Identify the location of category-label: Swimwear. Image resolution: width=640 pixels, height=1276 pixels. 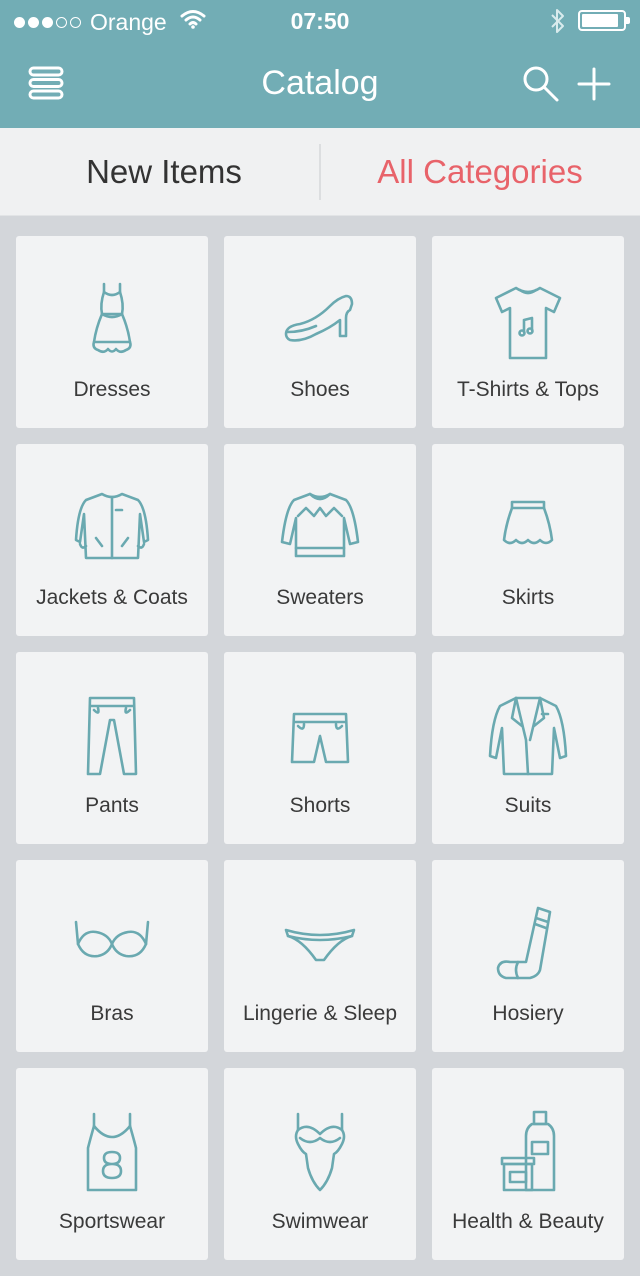
(320, 1221).